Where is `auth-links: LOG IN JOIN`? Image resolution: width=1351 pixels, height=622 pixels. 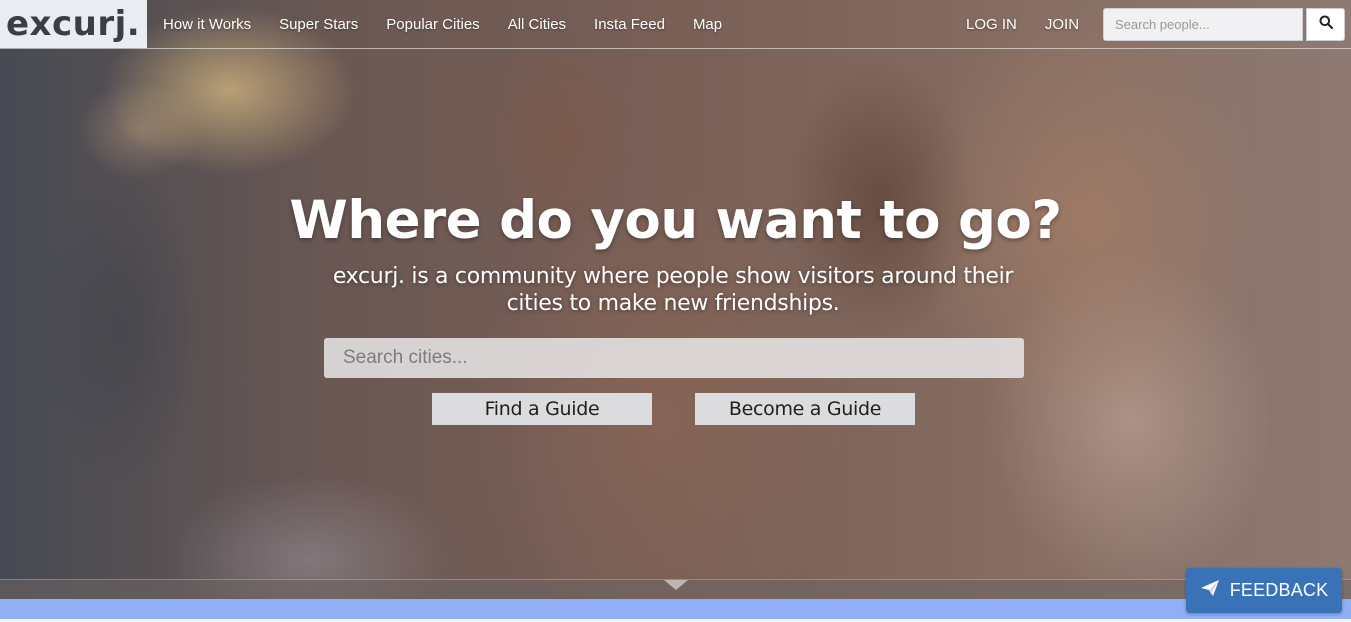
auth-links: LOG IN JOIN is located at coordinates (1022, 24).